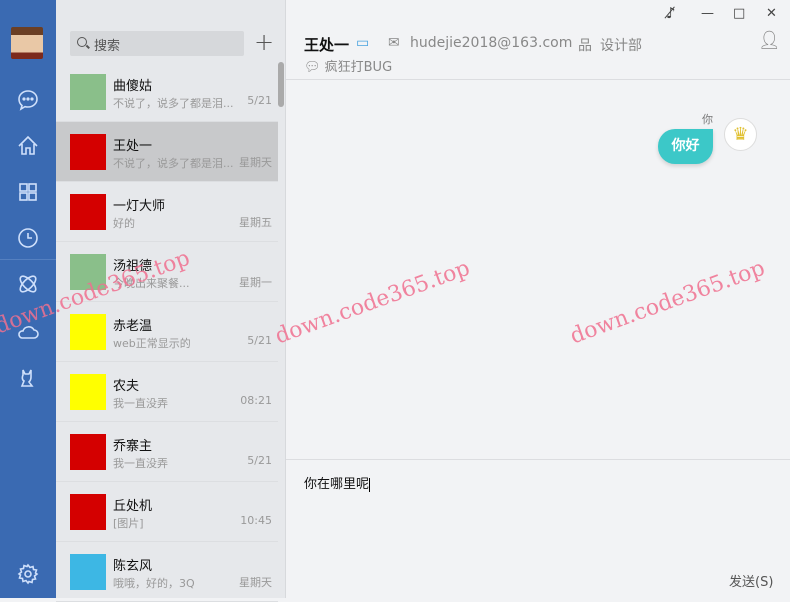 Image resolution: width=790 pixels, height=602 pixels. I want to click on apps-icon, so click(28, 192).